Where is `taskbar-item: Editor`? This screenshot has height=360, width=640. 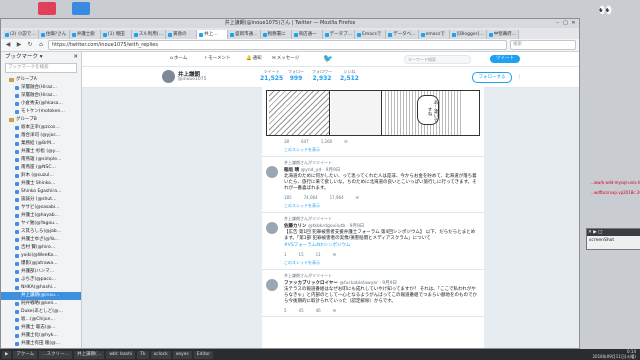
taskbar-item: Editor is located at coordinates (203, 354).